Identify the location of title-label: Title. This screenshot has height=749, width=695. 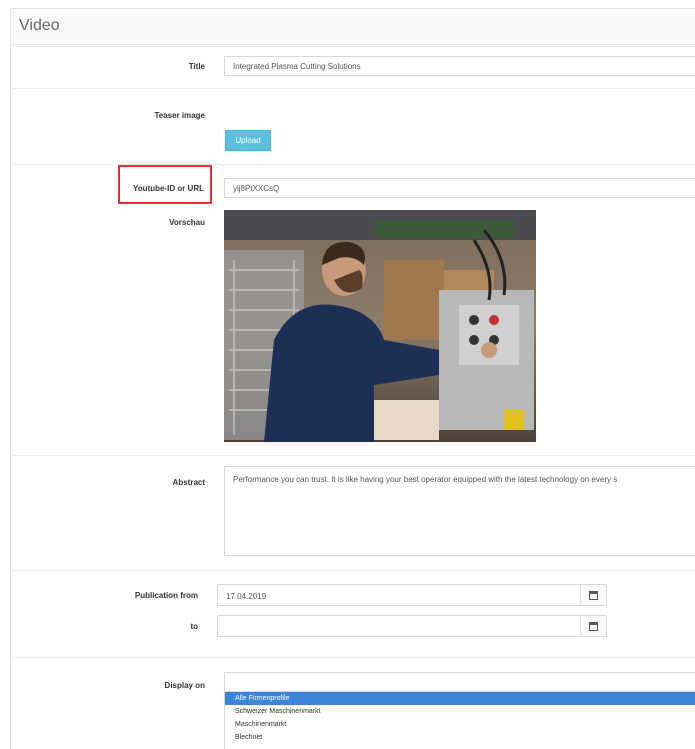
(196, 66).